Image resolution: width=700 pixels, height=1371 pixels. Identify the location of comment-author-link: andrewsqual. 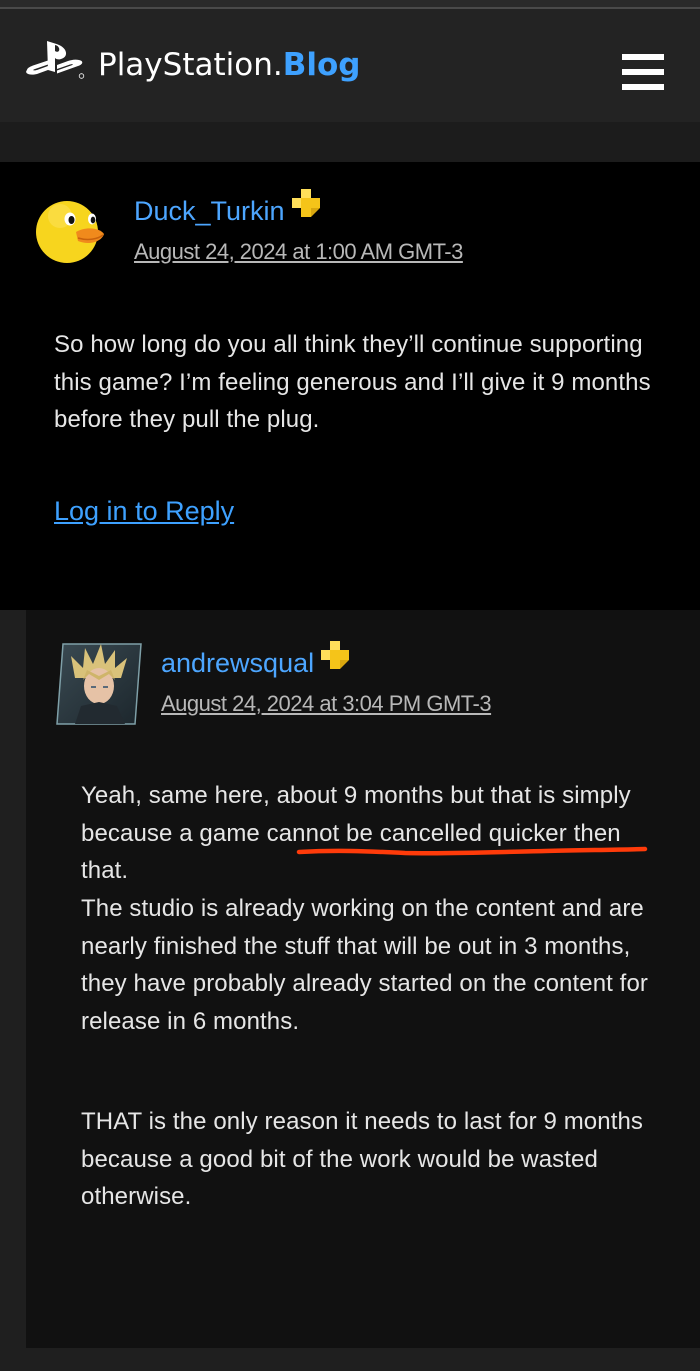
(255, 660).